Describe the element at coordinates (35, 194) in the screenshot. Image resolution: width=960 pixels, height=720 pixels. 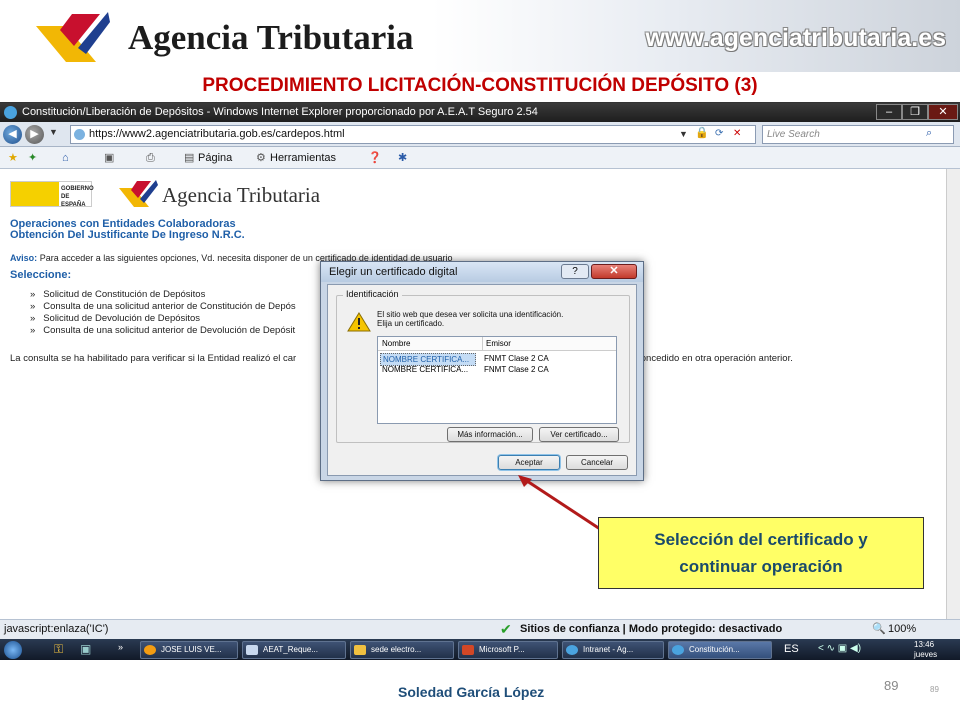
I see `spain-shield-icon` at that location.